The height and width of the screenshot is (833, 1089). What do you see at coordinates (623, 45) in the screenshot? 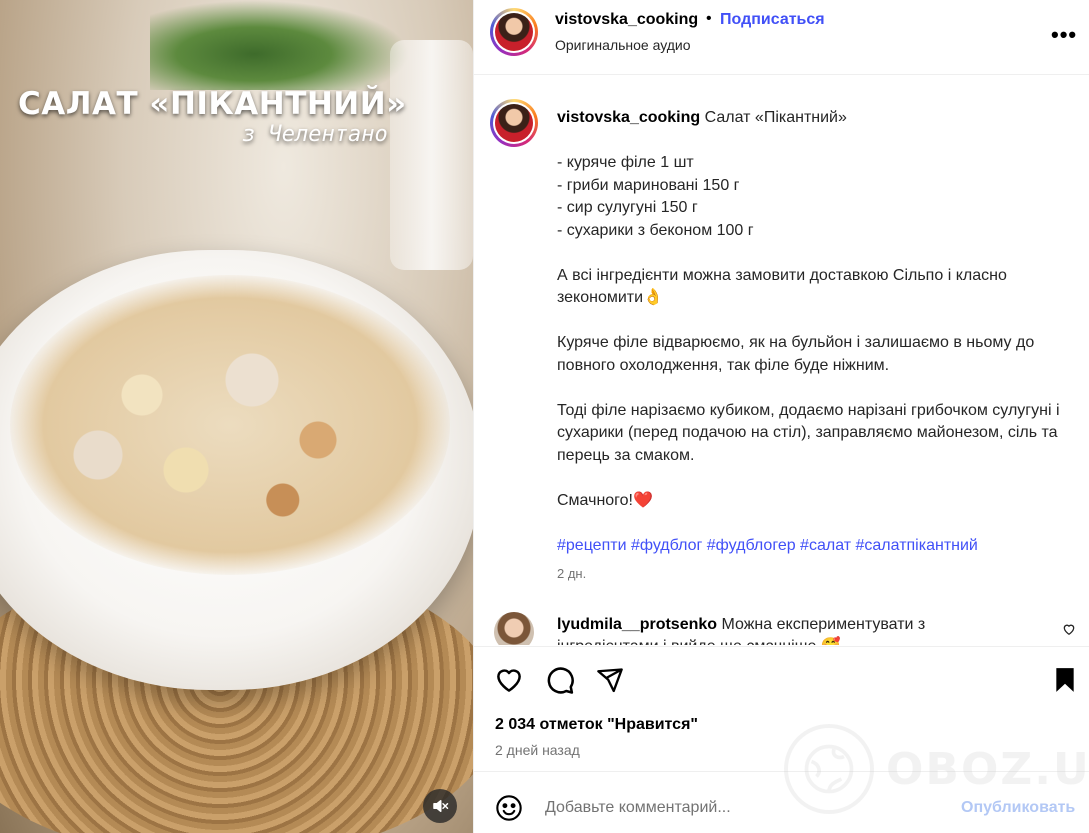
I see `audio-label: Оригинальное аудио` at bounding box center [623, 45].